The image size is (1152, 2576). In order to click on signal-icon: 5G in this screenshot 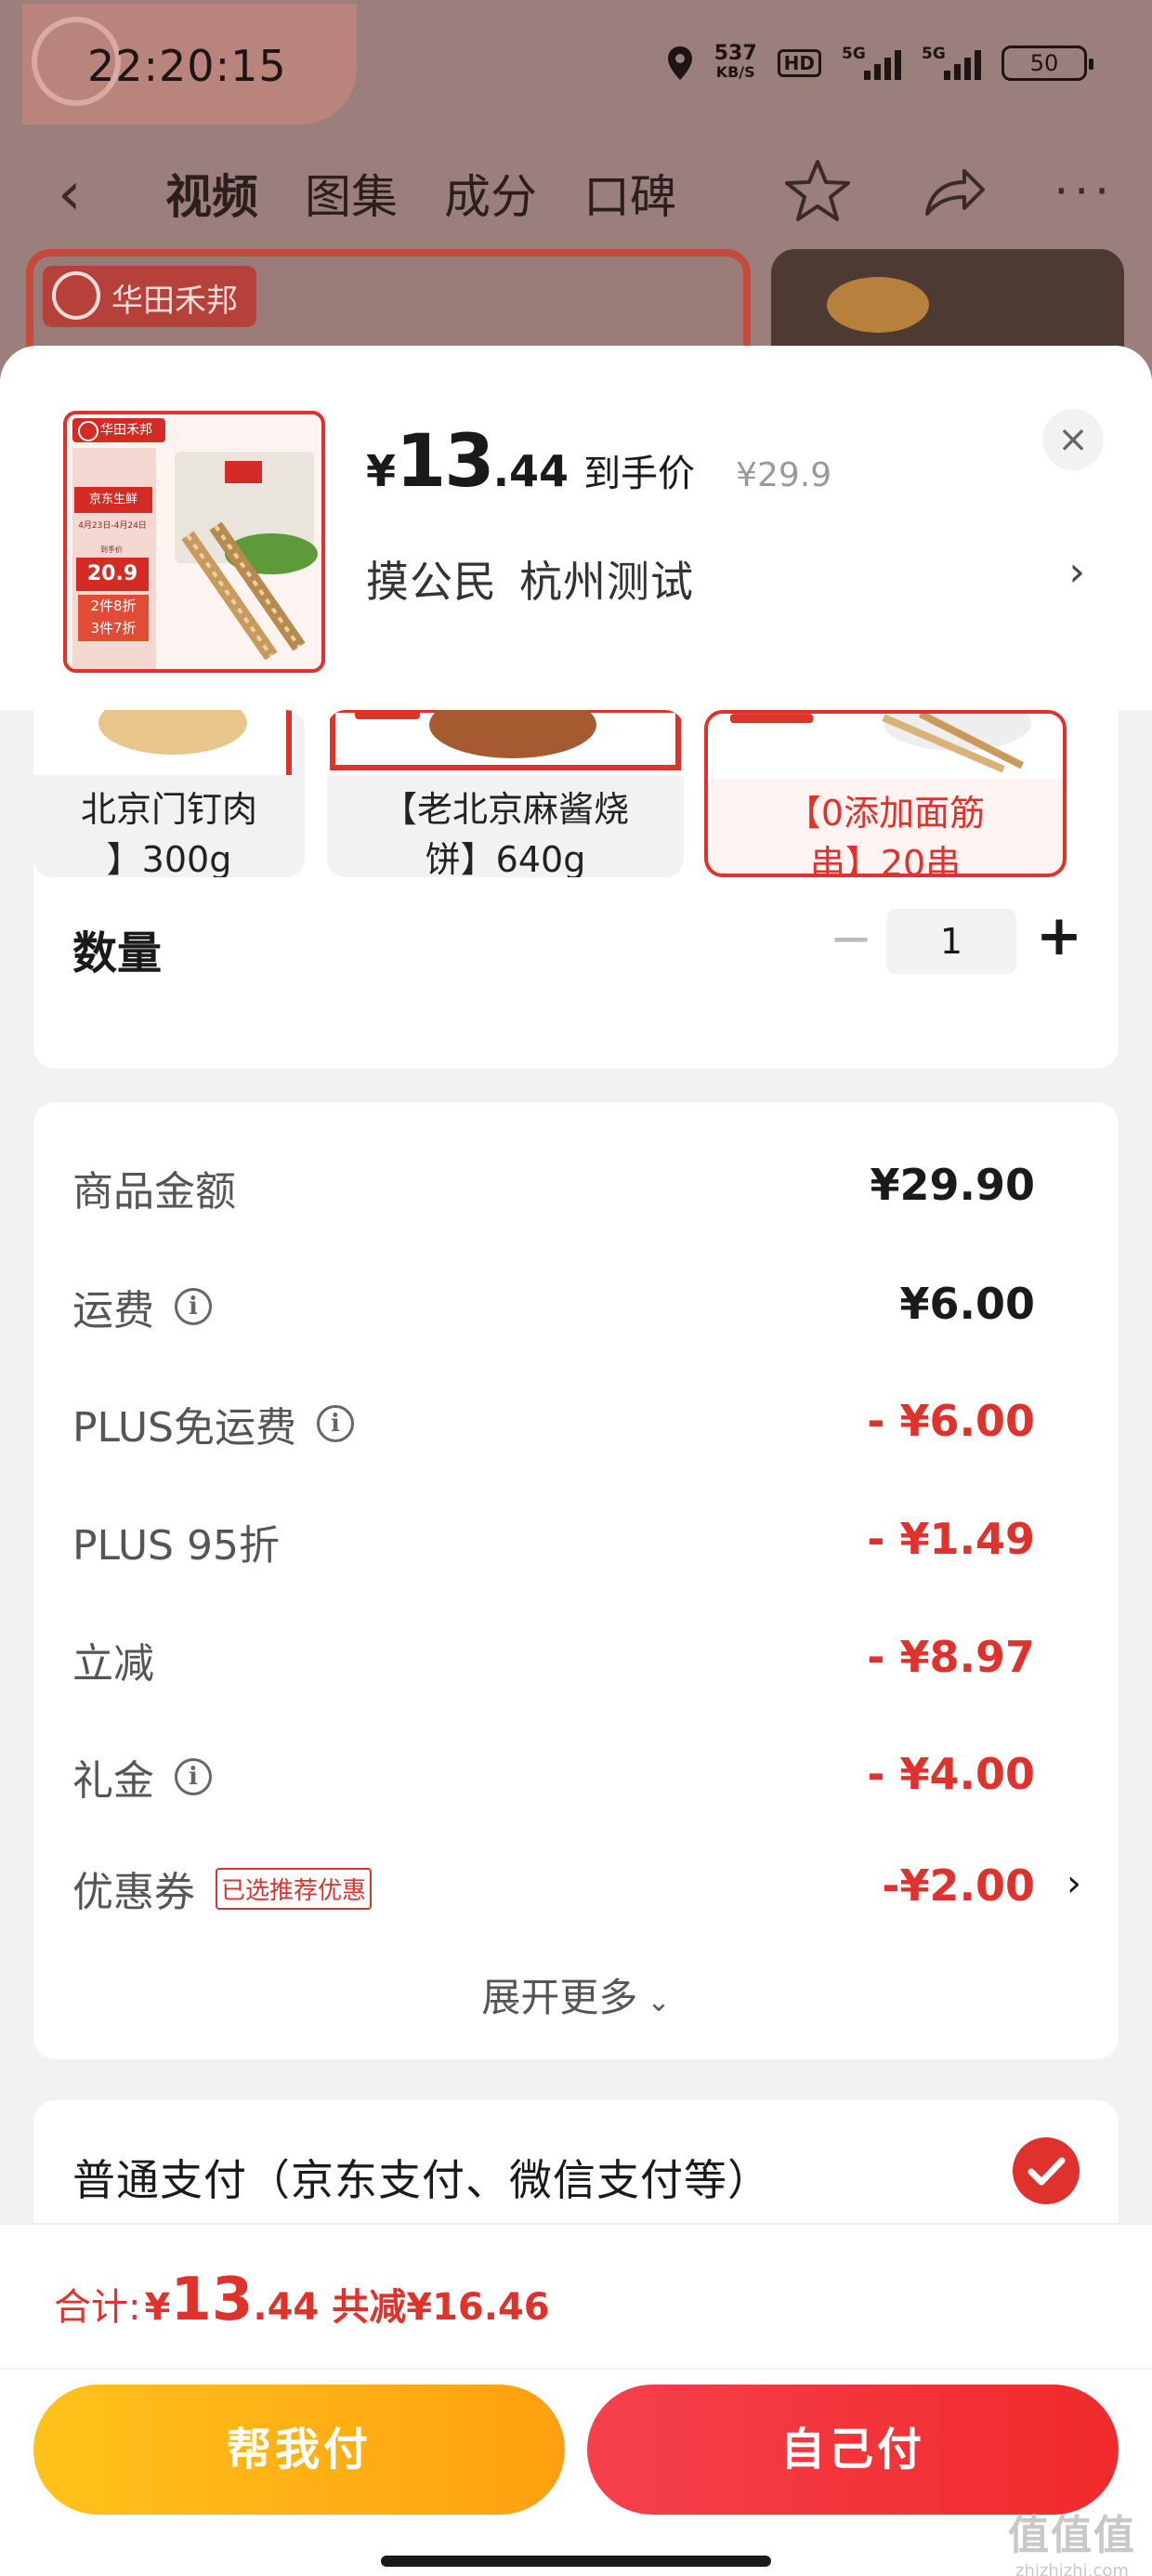, I will do `click(871, 62)`.